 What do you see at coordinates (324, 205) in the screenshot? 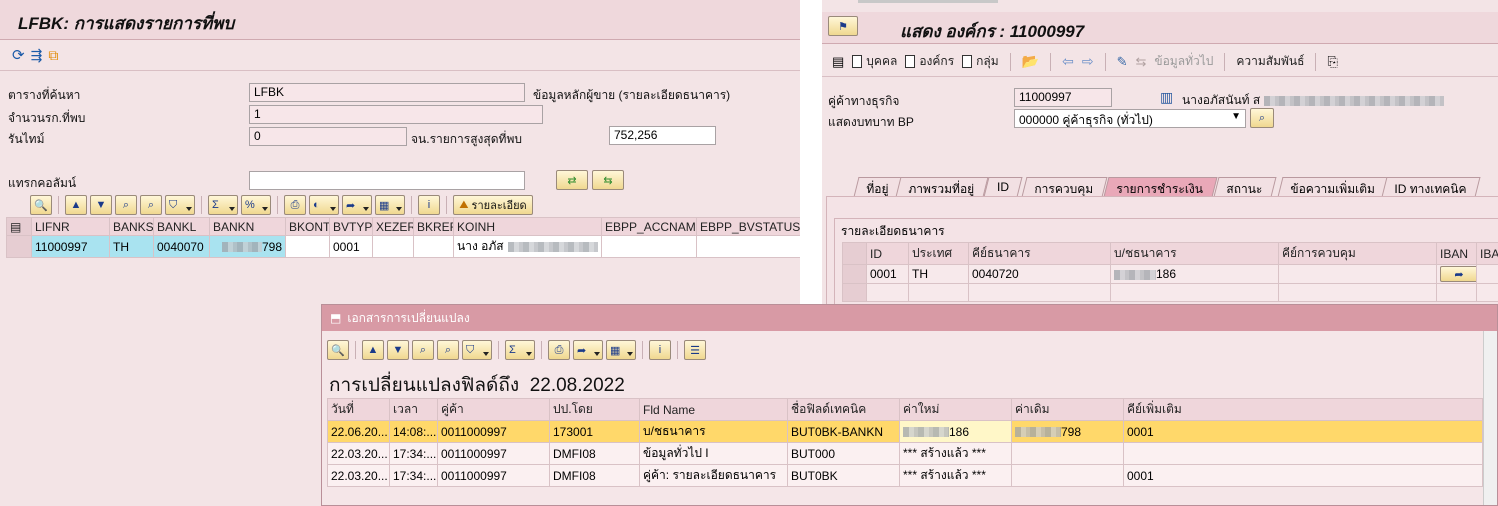
I see `views-icon: ◐` at bounding box center [324, 205].